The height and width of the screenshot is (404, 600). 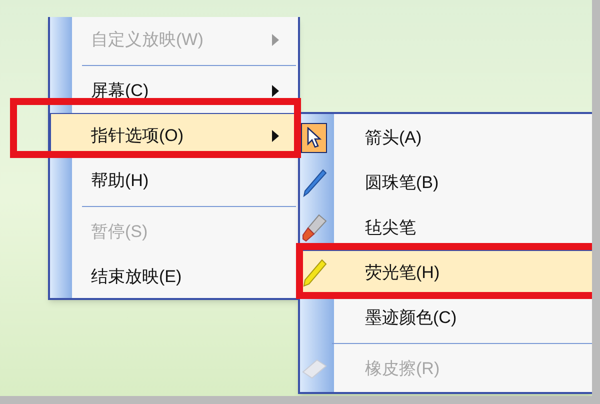 What do you see at coordinates (120, 91) in the screenshot?
I see `menu-item-label: 屏幕(C)` at bounding box center [120, 91].